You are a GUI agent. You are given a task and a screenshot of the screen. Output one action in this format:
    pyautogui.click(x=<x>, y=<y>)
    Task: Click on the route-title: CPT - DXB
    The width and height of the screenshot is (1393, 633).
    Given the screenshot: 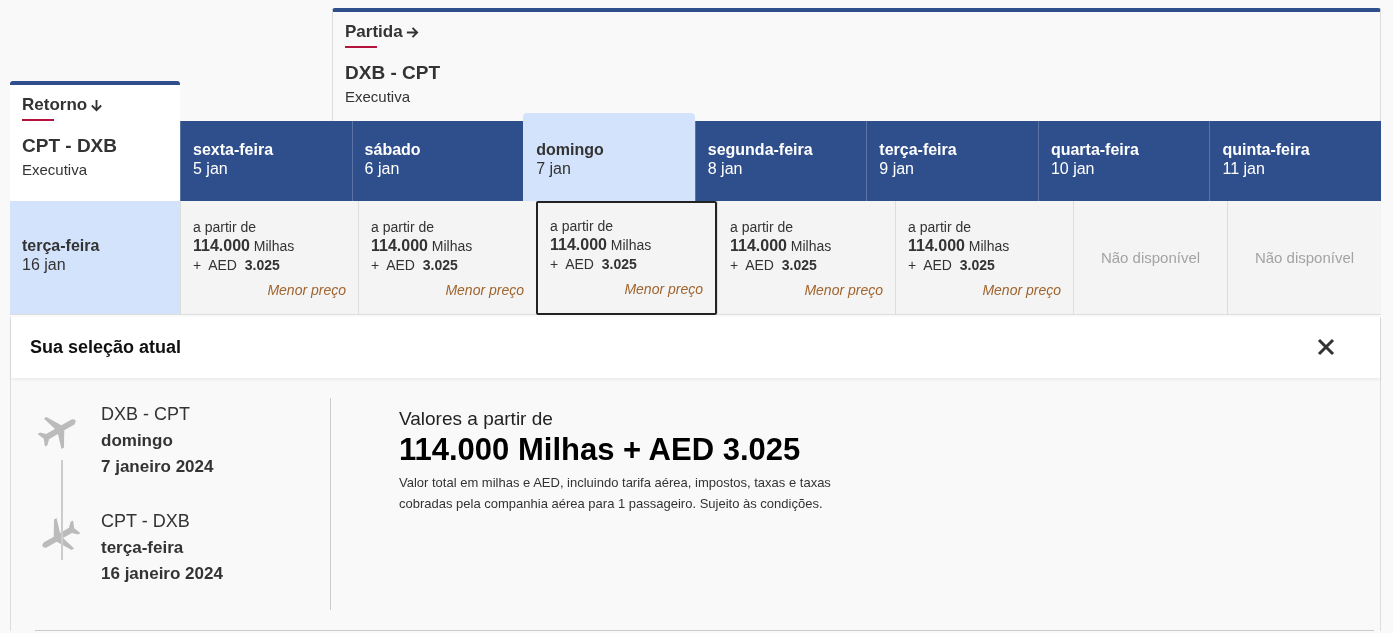 What is the action you would take?
    pyautogui.click(x=70, y=146)
    